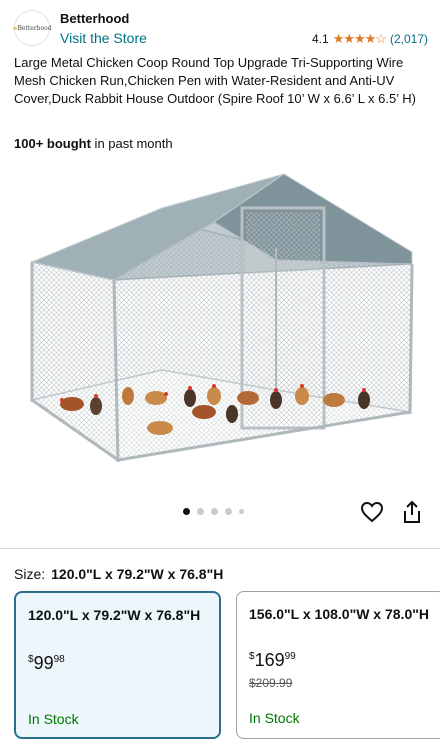  I want to click on price-fraction: 99, so click(290, 656).